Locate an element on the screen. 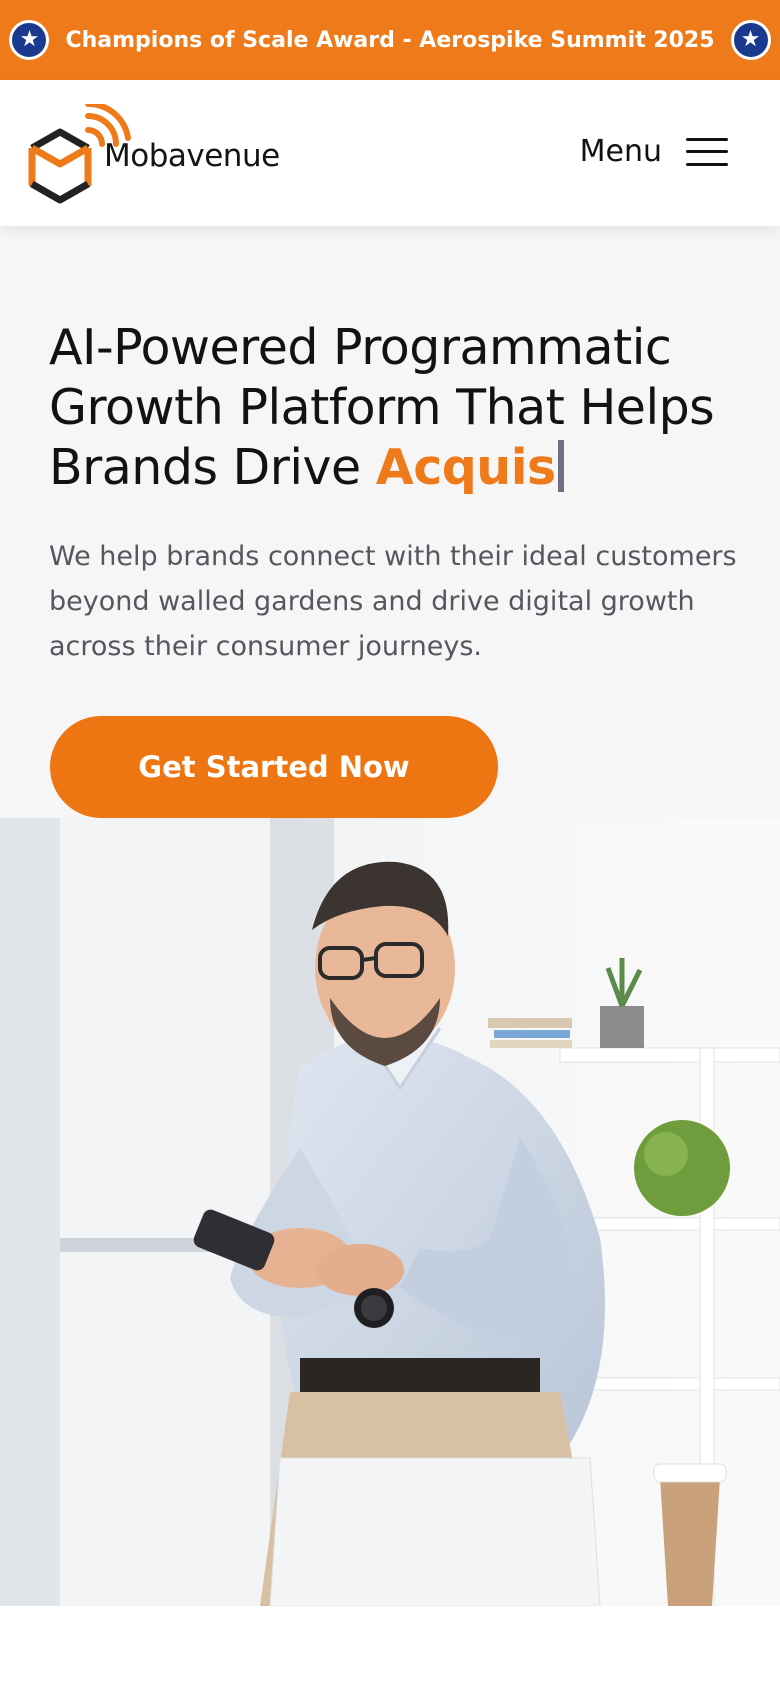  site-header: Mobavenue Menu is located at coordinates (390, 153).